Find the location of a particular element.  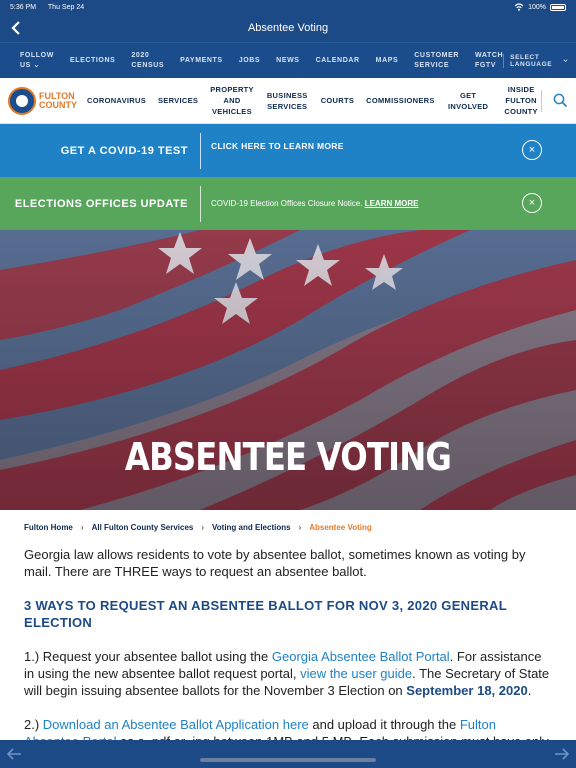

breadcrumb-all-services: All Fulton County Services is located at coordinates (143, 527).